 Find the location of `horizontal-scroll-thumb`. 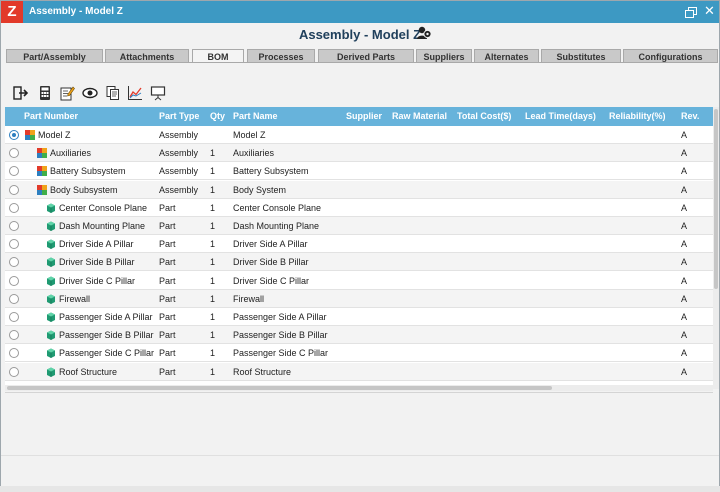

horizontal-scroll-thumb is located at coordinates (279, 388).